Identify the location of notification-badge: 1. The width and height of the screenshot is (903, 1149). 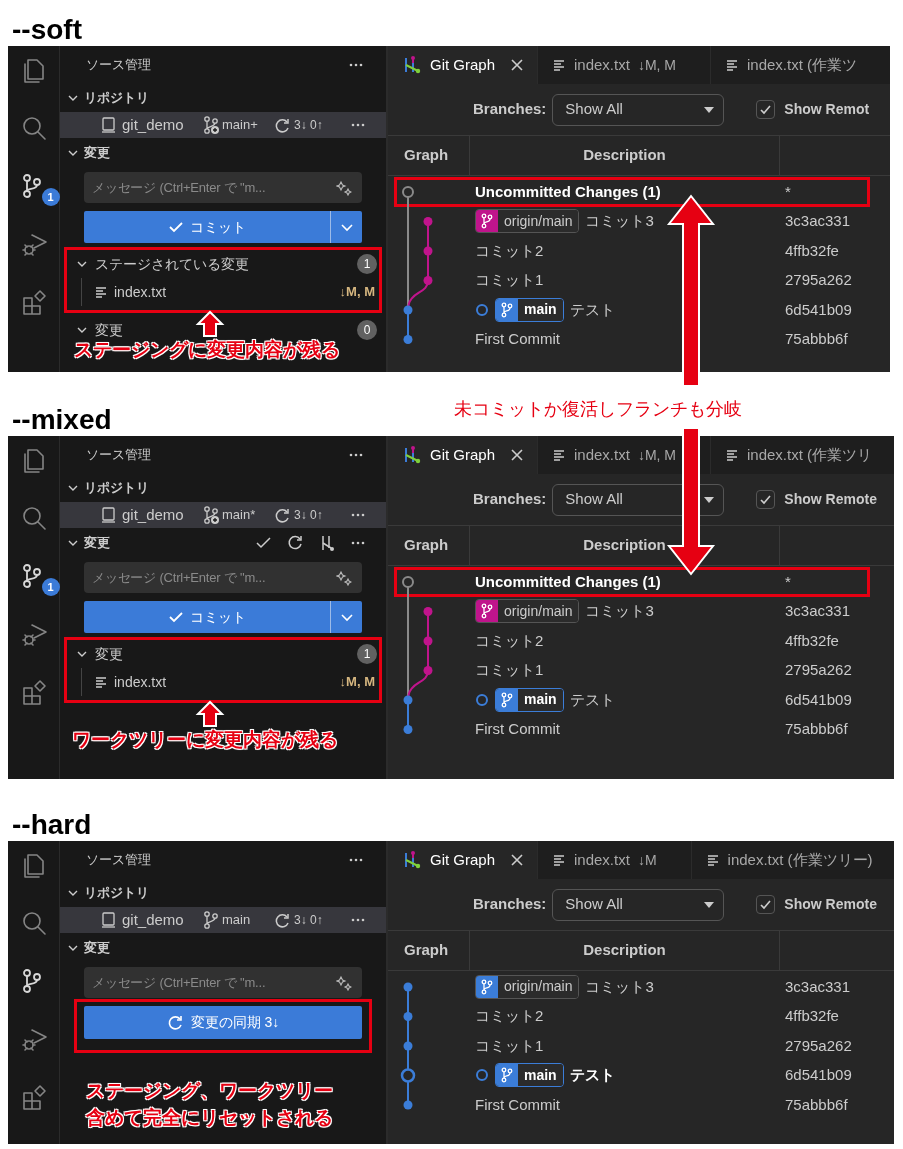
(50, 197).